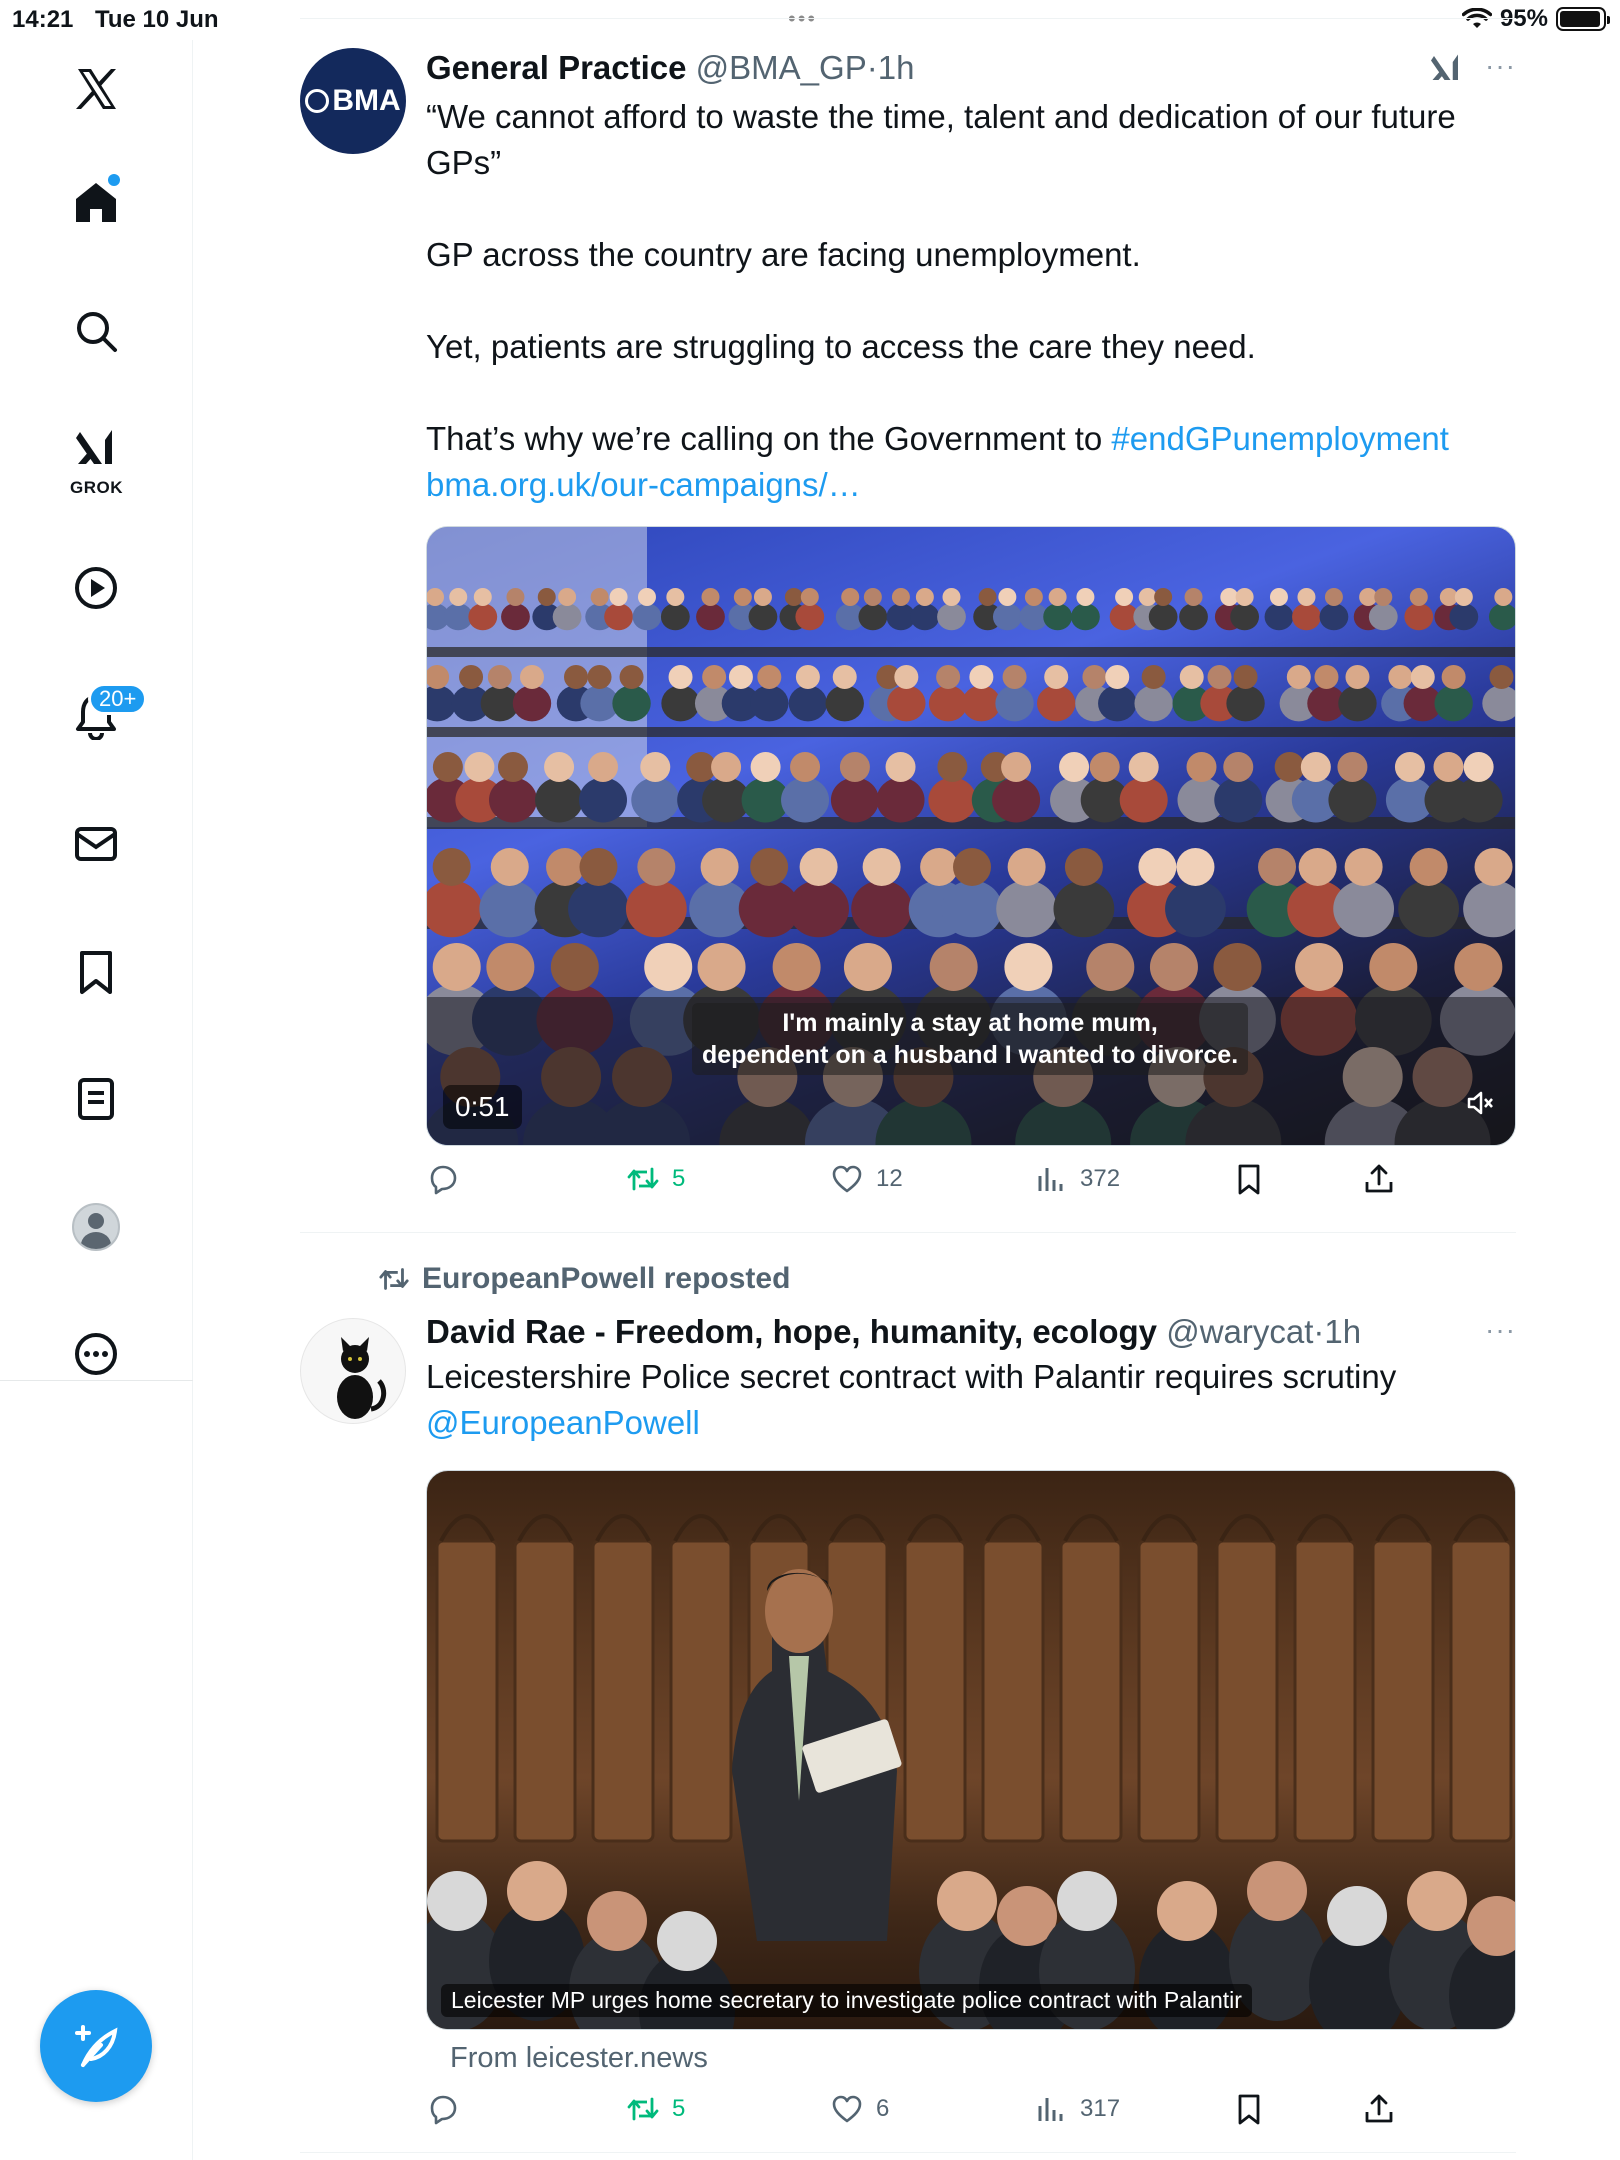  I want to click on avatar, so click(353, 1371).